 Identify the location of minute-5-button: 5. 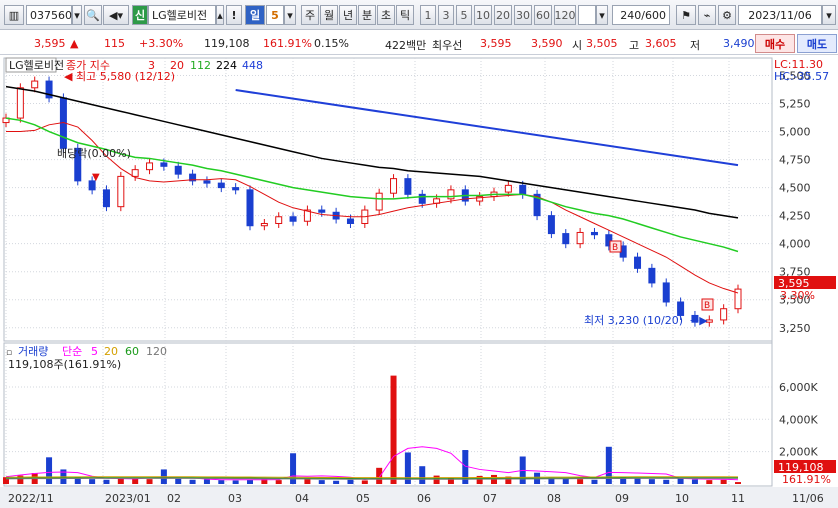
(464, 15).